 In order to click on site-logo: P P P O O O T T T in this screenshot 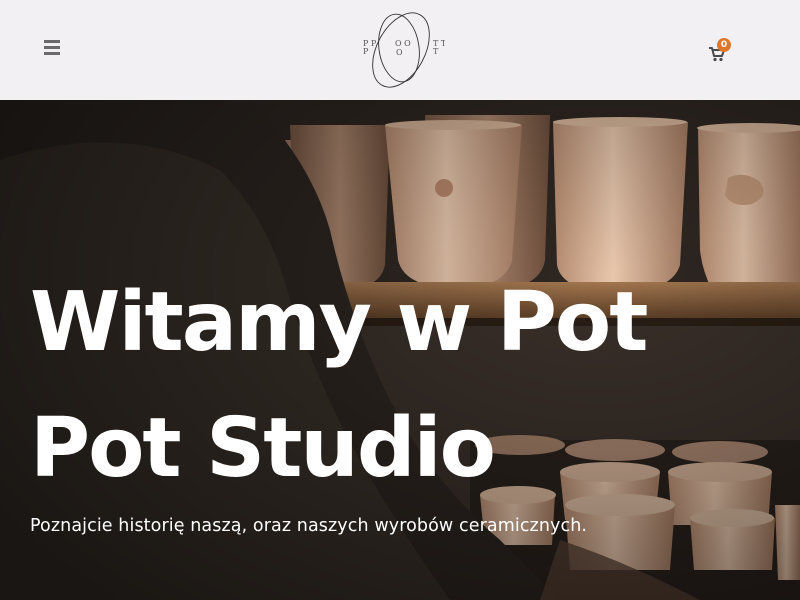, I will do `click(400, 50)`.